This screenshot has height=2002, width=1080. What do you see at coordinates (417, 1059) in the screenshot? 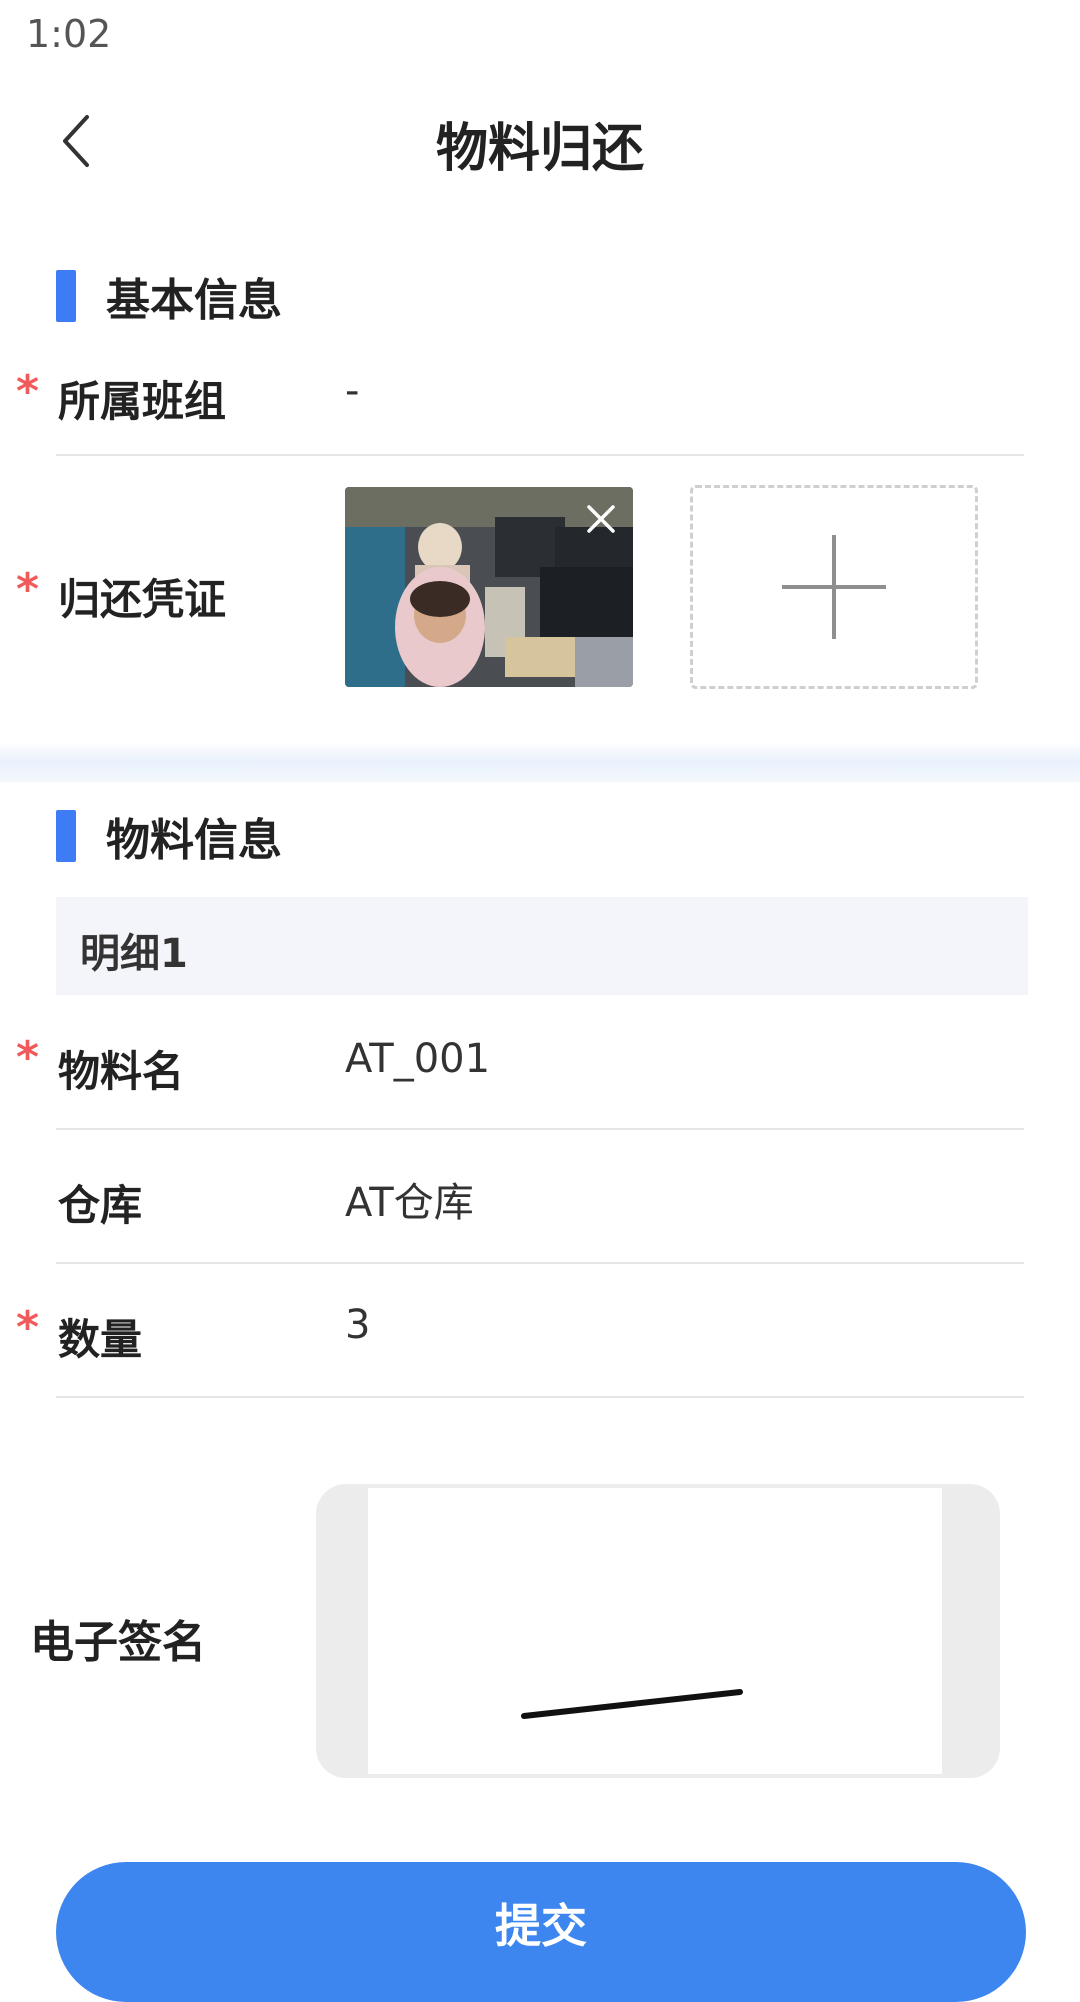
I see `material-name-value: AT_001` at bounding box center [417, 1059].